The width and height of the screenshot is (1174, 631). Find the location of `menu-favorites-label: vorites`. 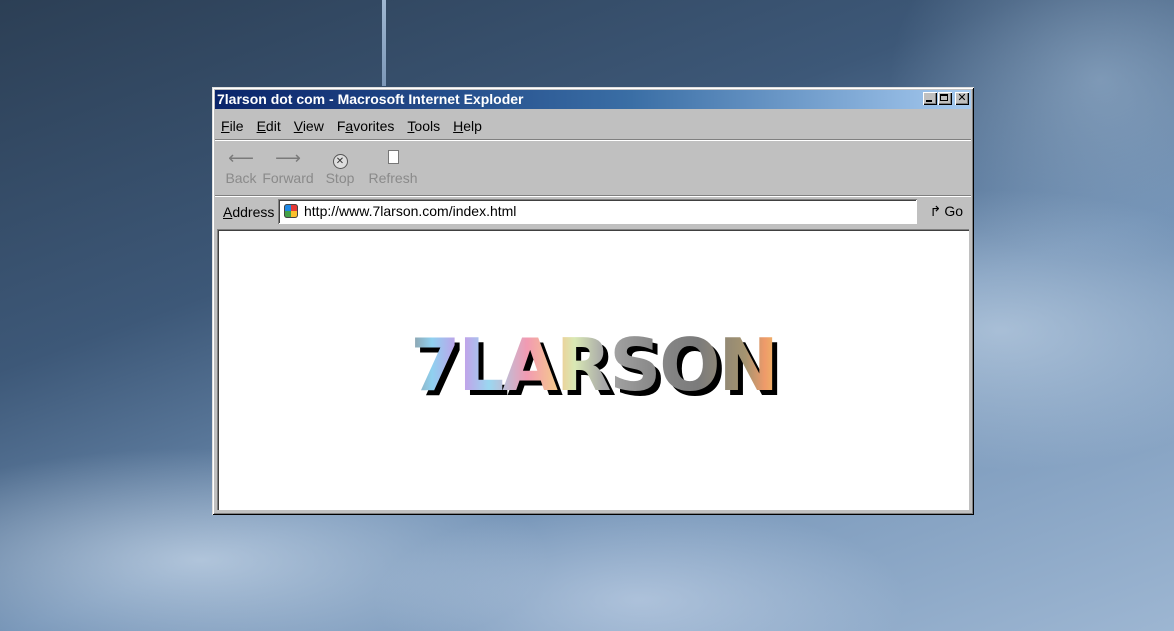

menu-favorites-label: vorites is located at coordinates (374, 125).